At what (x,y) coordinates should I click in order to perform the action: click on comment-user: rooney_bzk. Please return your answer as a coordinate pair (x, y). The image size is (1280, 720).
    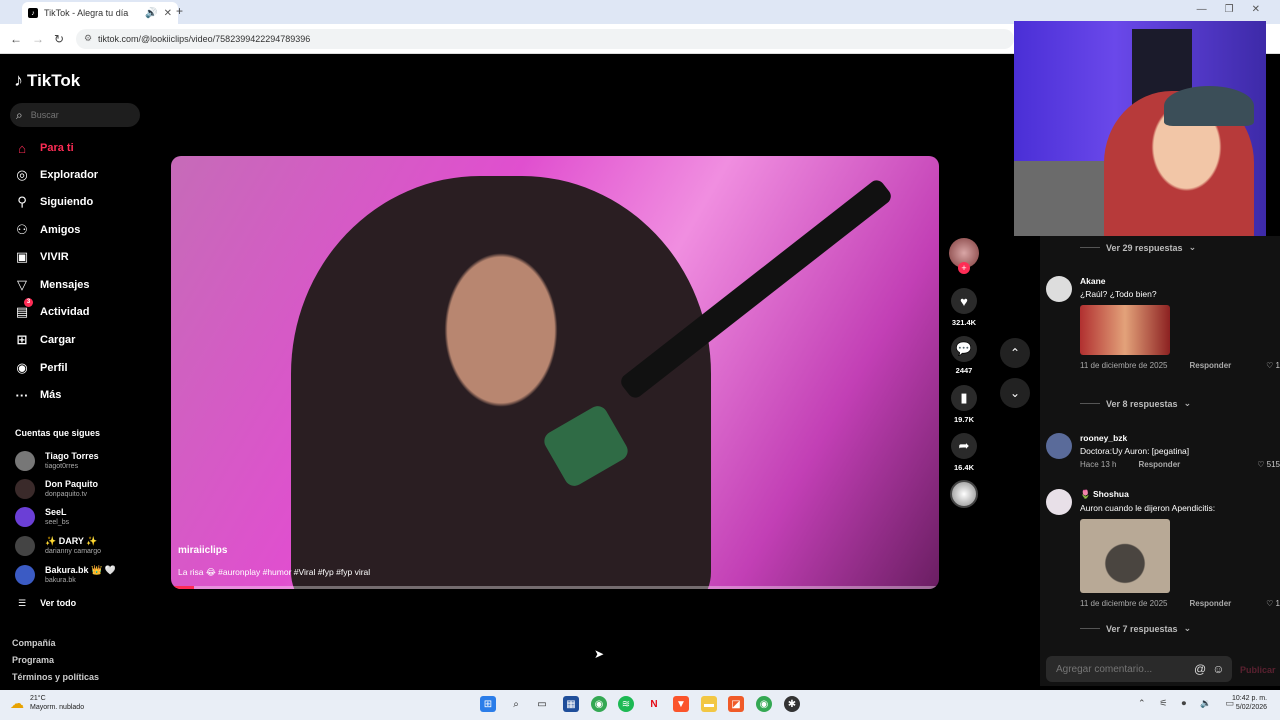
    Looking at the image, I should click on (1180, 438).